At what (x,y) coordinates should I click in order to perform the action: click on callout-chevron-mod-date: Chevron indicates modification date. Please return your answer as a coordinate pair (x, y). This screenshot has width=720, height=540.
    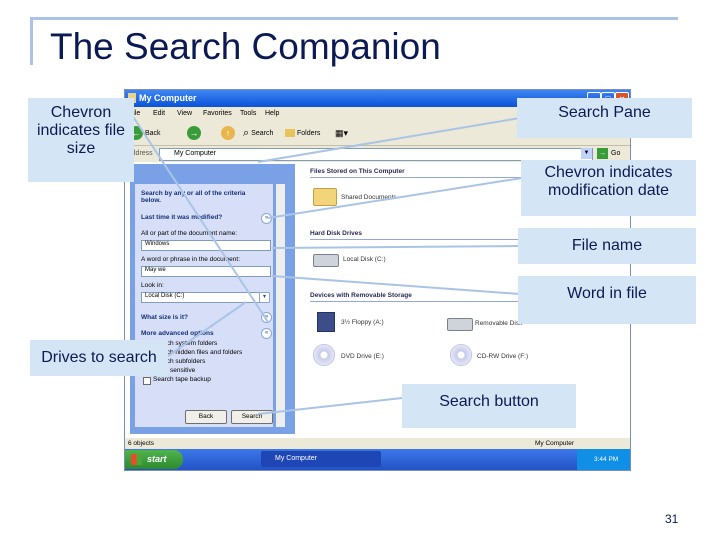
    Looking at the image, I should click on (608, 188).